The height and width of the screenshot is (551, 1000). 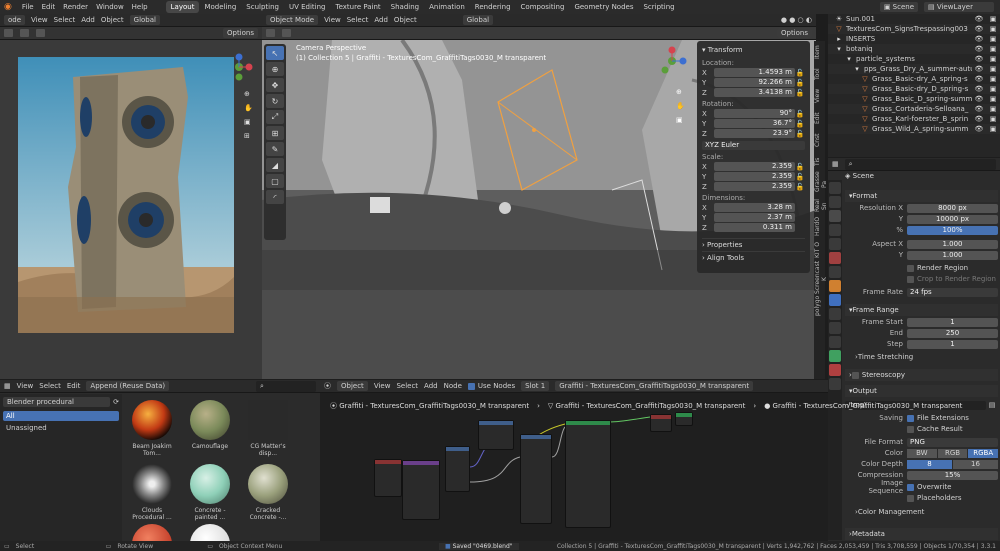 I want to click on add-curve-tool-icon: ◜, so click(x=275, y=197).